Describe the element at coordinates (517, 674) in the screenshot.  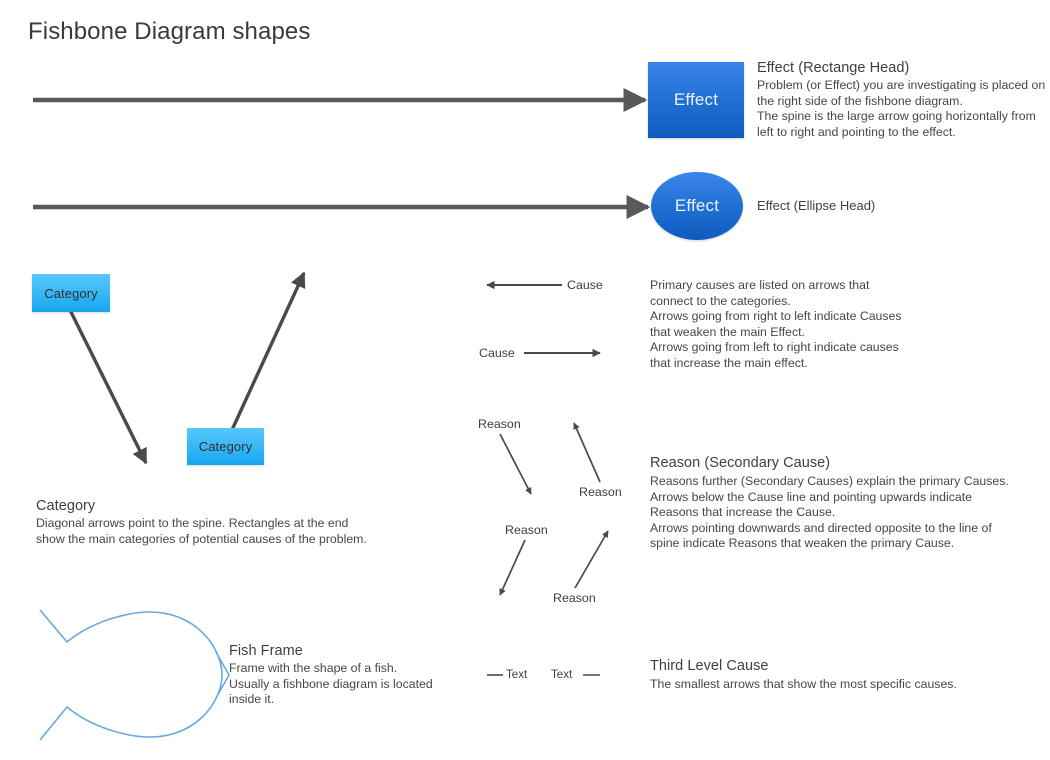
I see `third-level-text-label-1: Text` at that location.